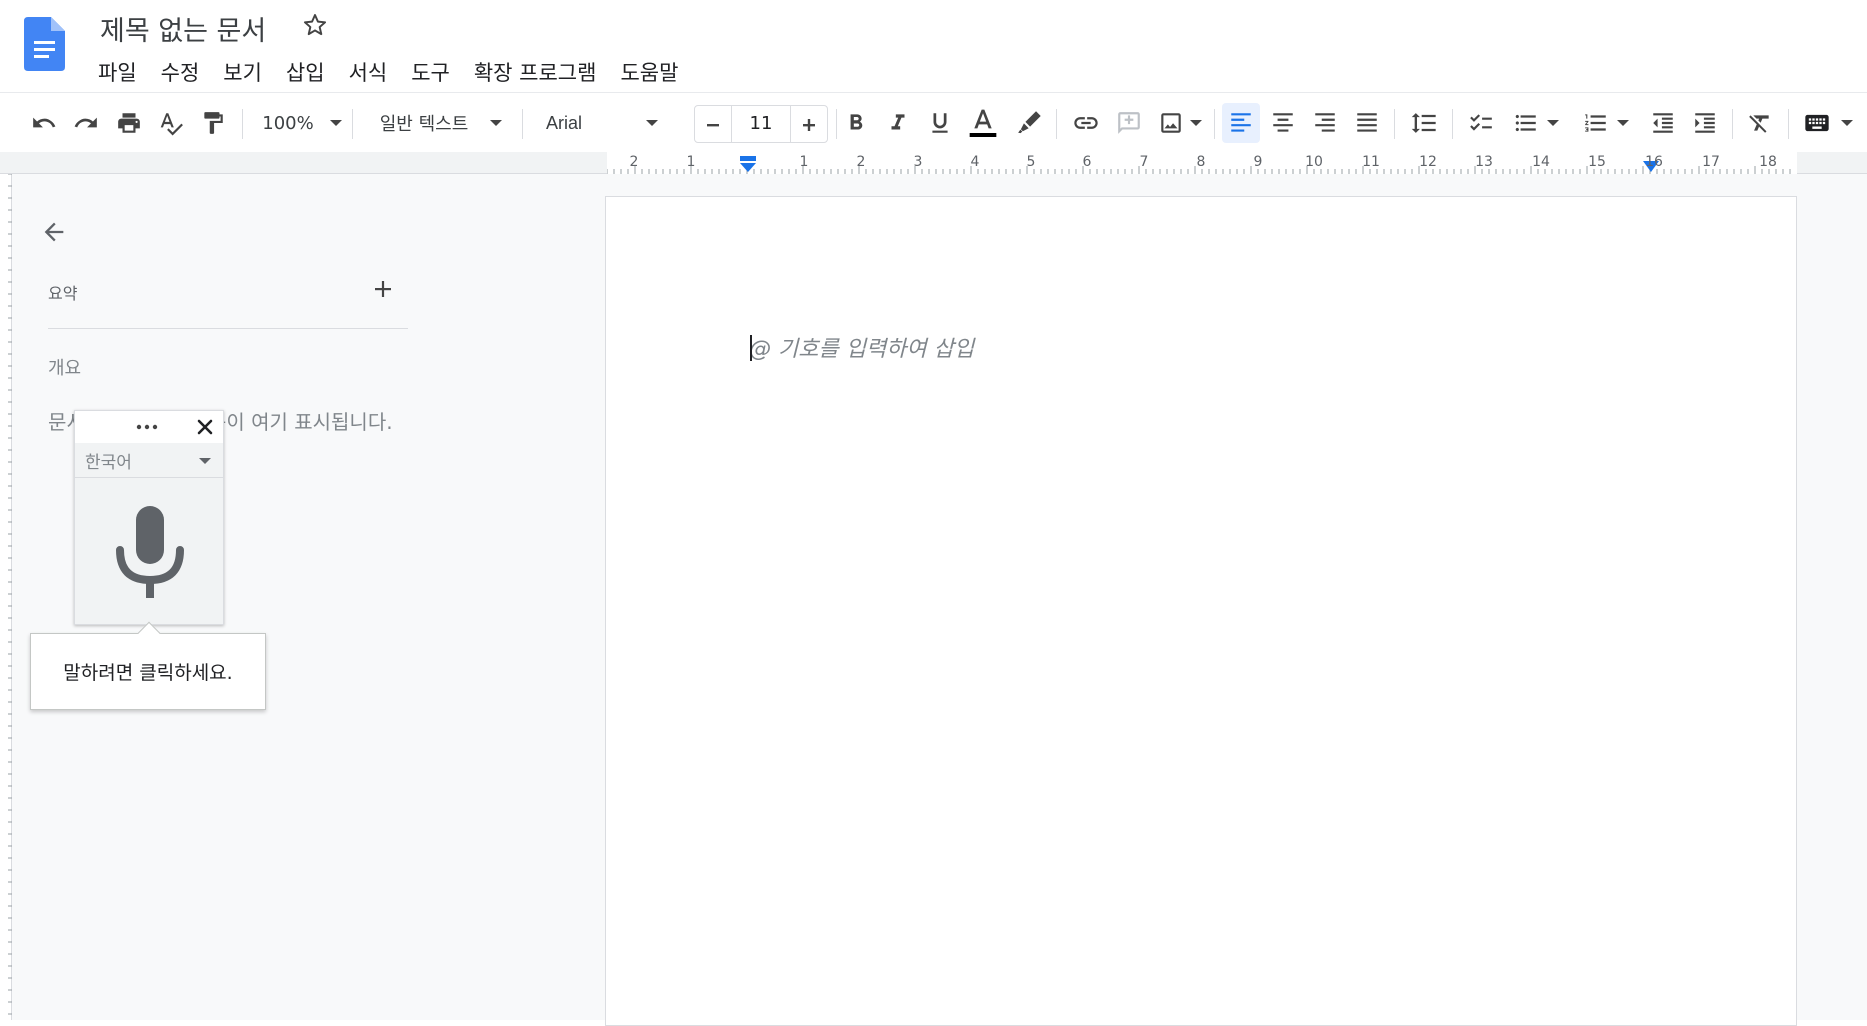 This screenshot has width=1867, height=1026. I want to click on text-color-button, so click(983, 123).